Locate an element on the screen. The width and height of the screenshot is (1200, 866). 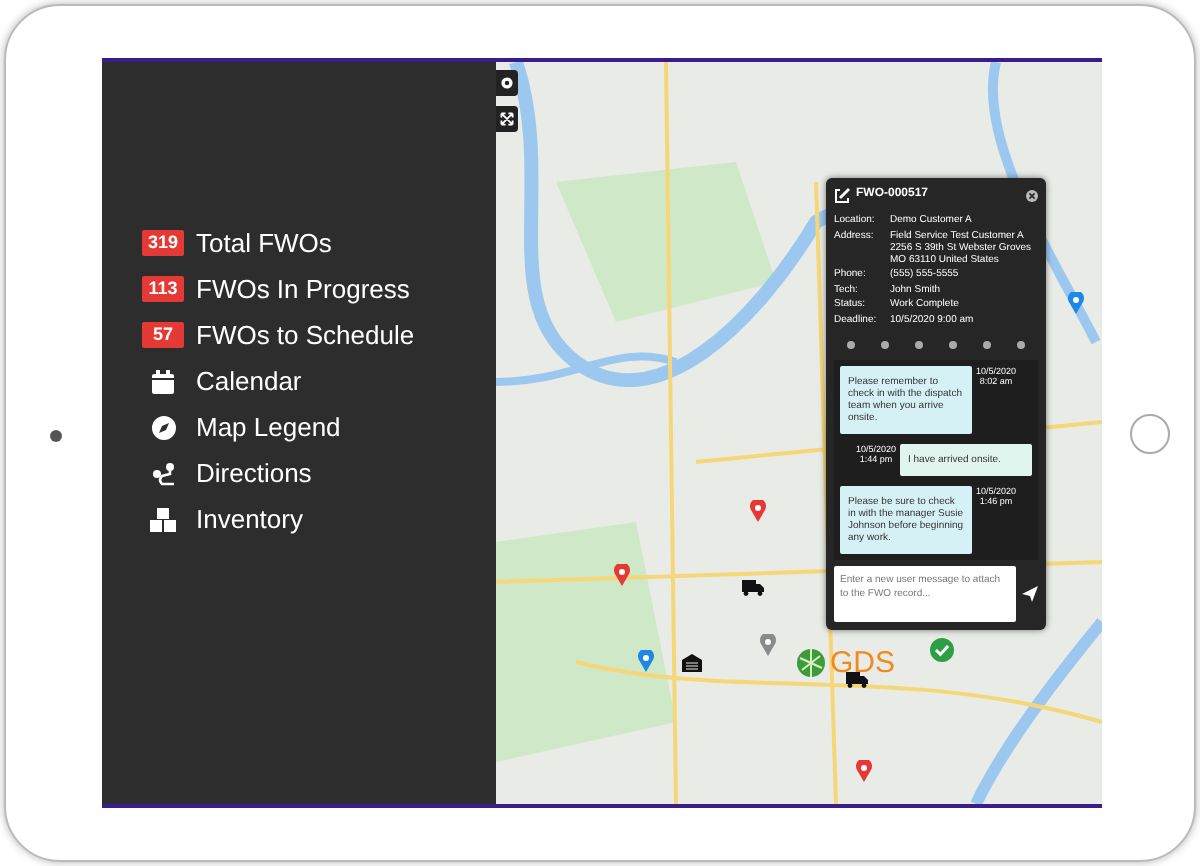
count-badge: 113 is located at coordinates (163, 289).